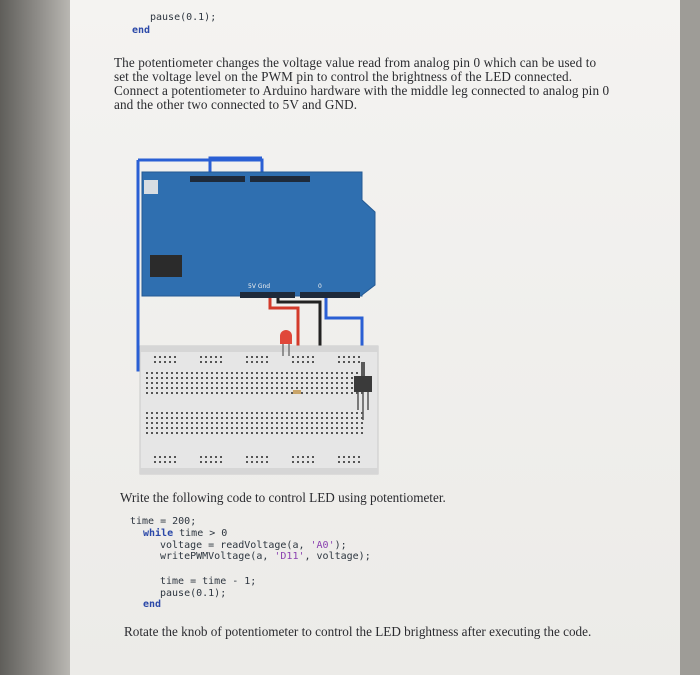 The width and height of the screenshot is (700, 675). Describe the element at coordinates (259, 286) in the screenshot. I see `power-label: 5V Gnd` at that location.